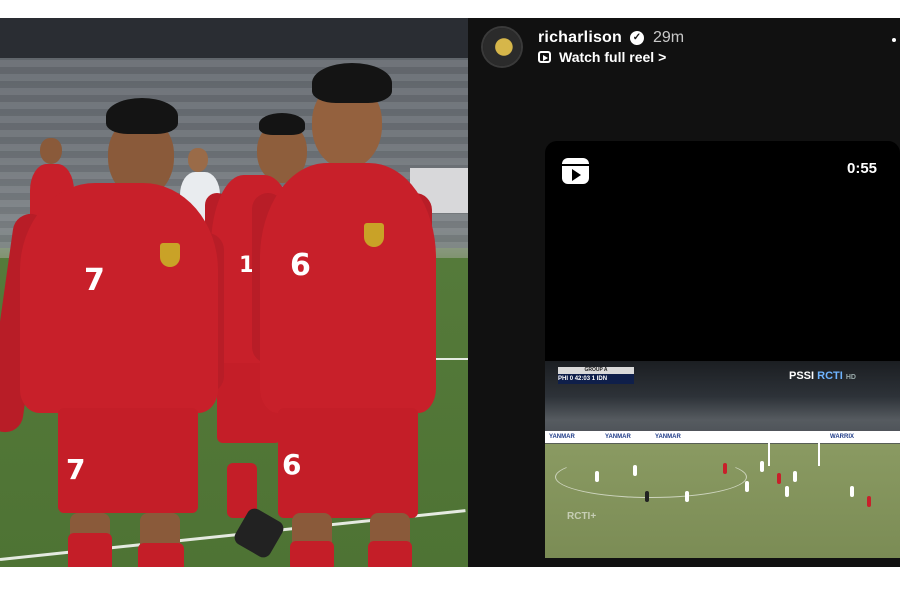 The width and height of the screenshot is (900, 600). What do you see at coordinates (651, 477) in the screenshot?
I see `field-marking` at bounding box center [651, 477].